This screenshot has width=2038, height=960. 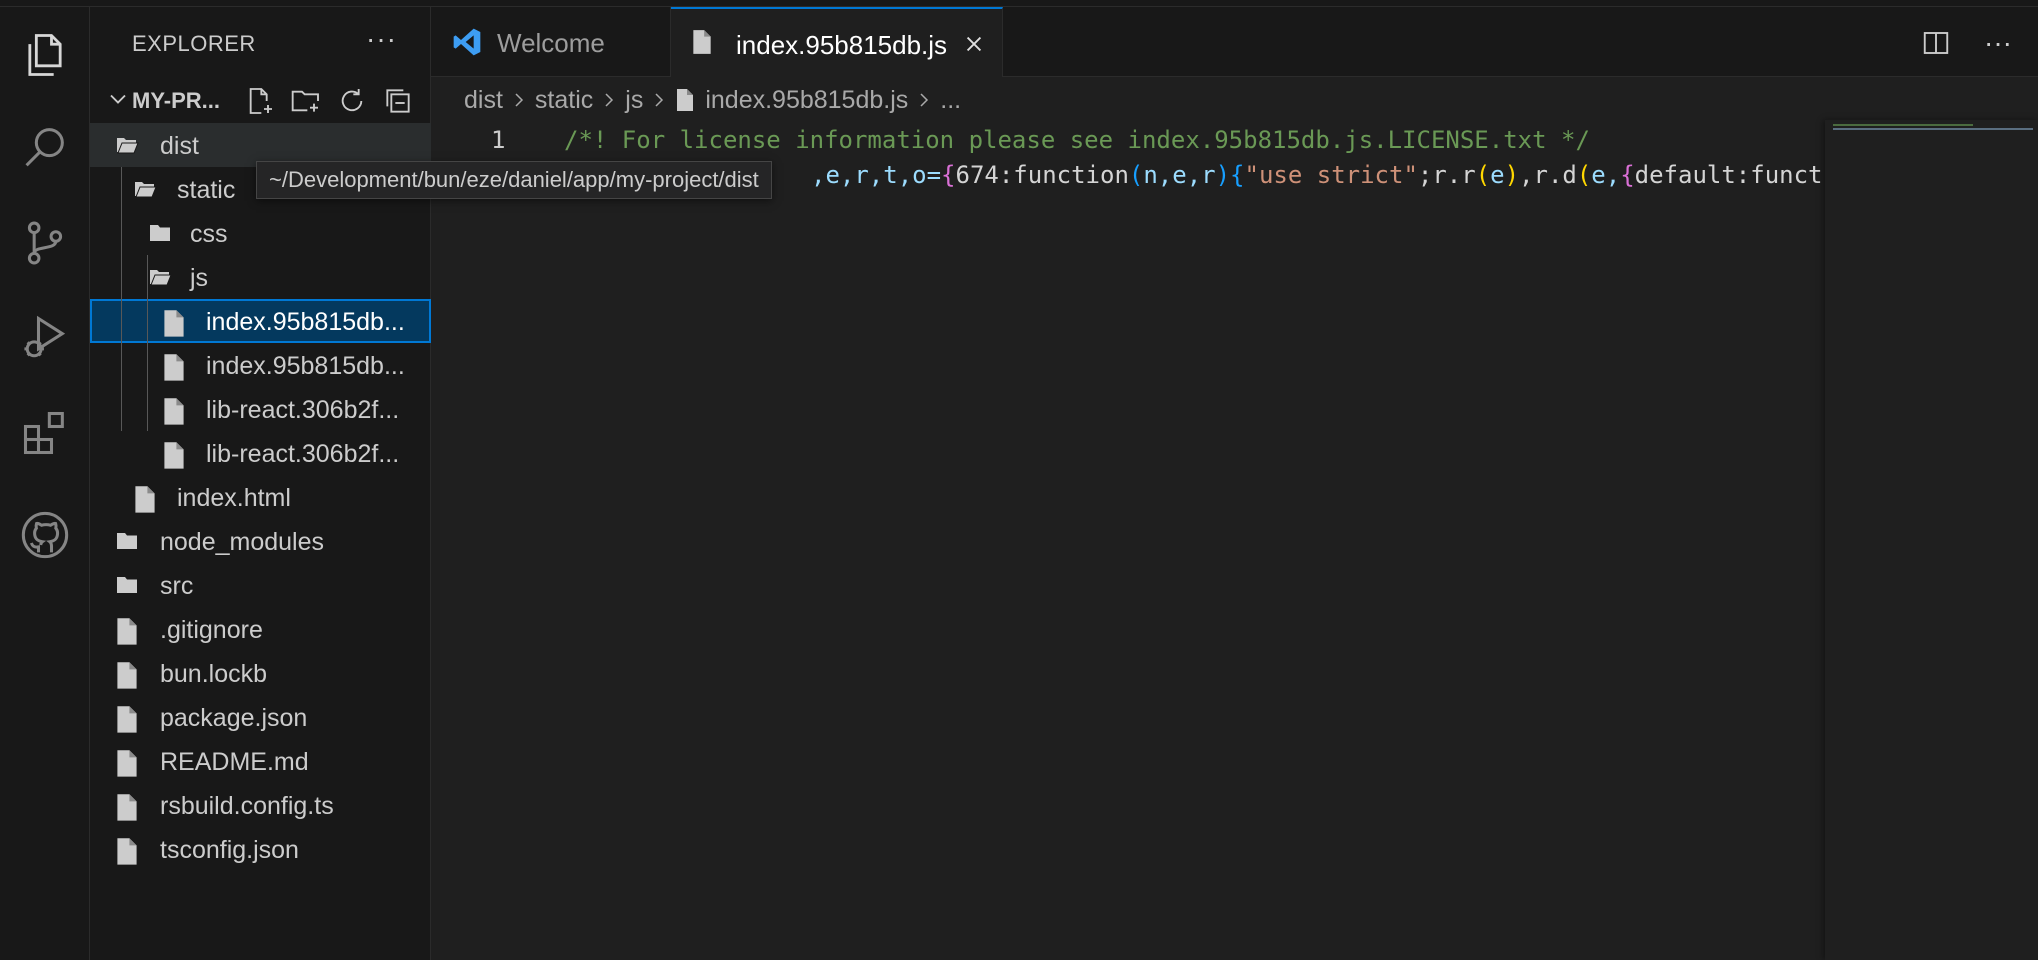 I want to click on tree-folder-css: css, so click(x=260, y=233).